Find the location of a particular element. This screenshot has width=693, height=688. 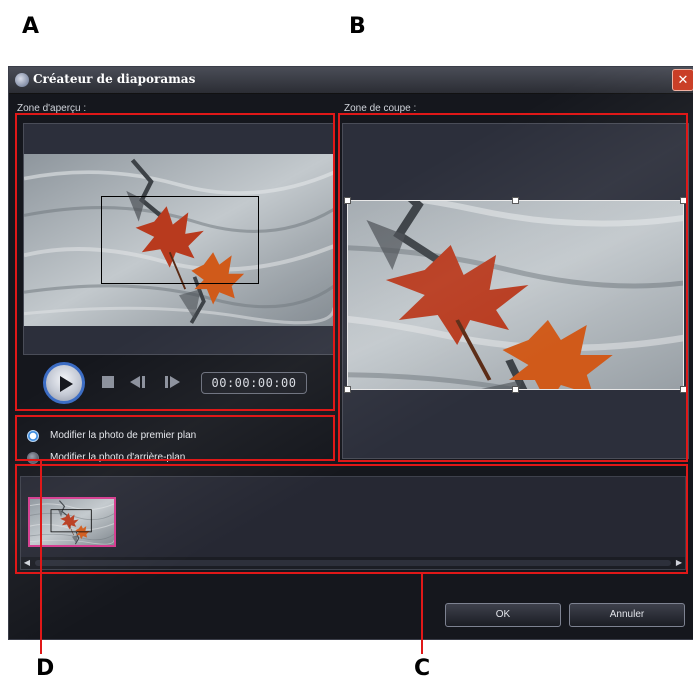

ok-button: OK is located at coordinates (503, 615).